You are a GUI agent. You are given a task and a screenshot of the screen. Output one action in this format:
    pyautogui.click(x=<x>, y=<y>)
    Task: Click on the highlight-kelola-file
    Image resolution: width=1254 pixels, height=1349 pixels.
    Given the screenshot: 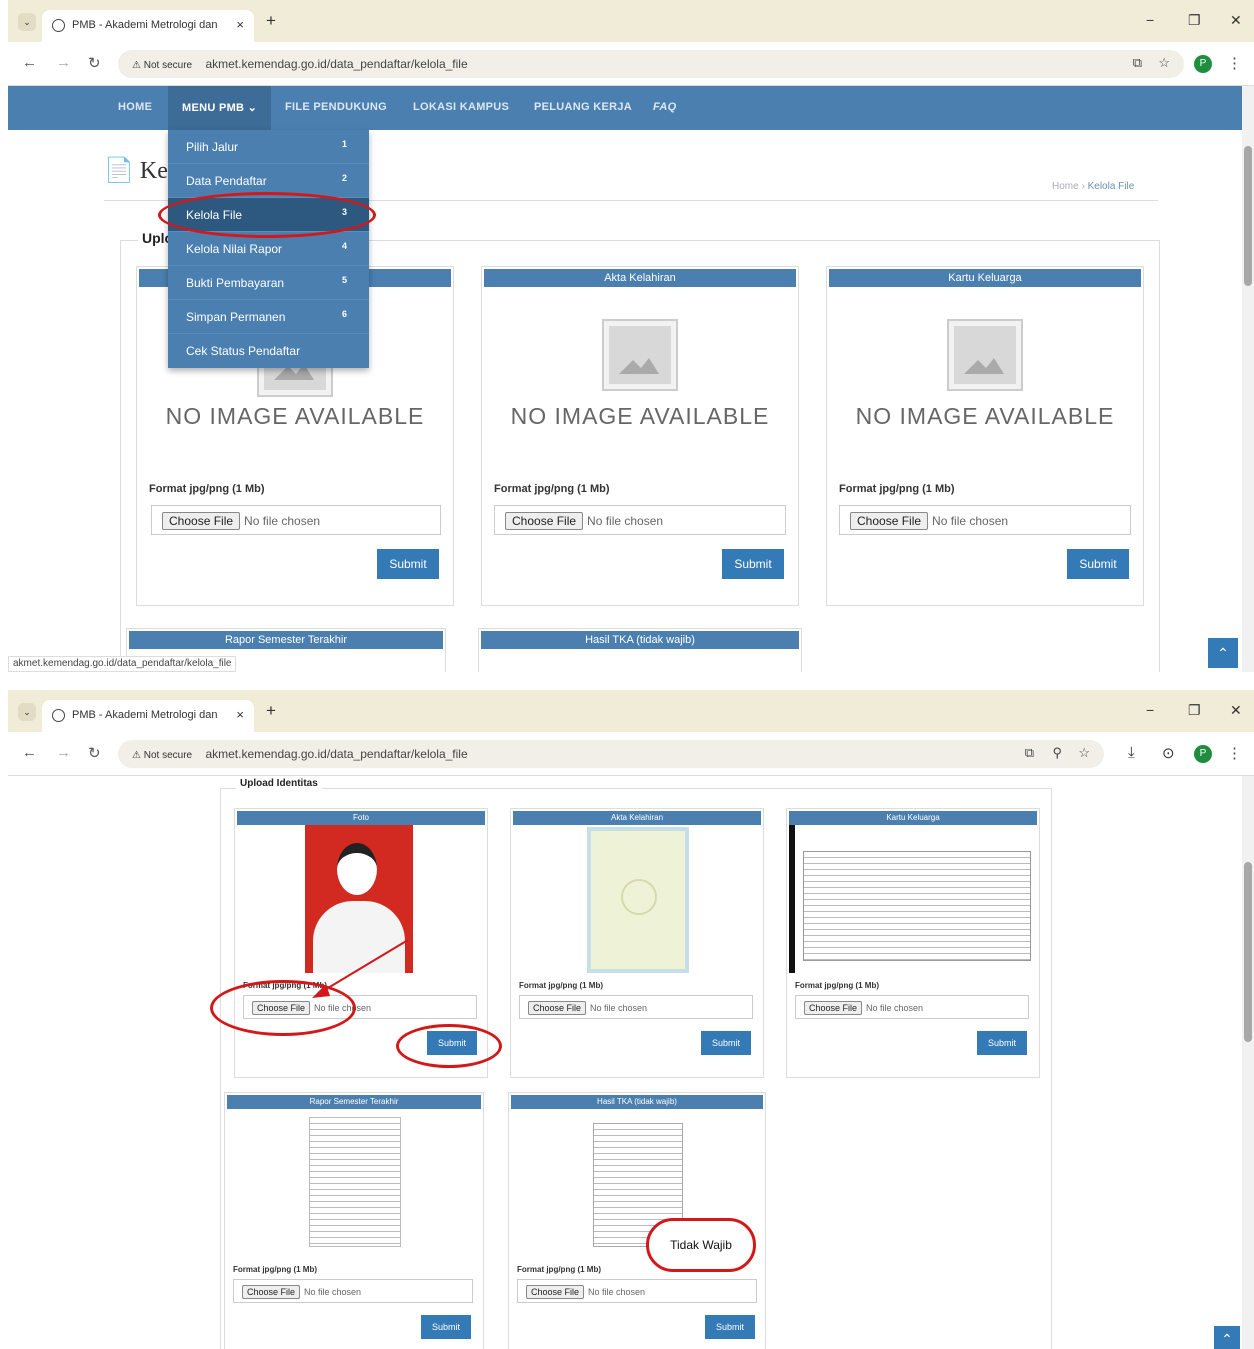 What is the action you would take?
    pyautogui.click(x=267, y=215)
    